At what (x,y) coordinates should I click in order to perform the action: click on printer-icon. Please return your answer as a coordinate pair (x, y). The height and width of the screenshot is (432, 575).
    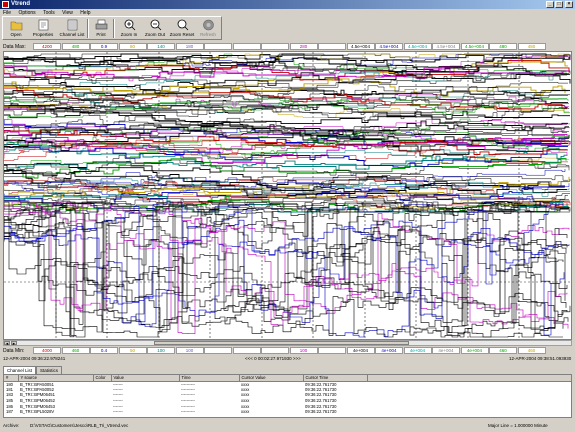
    Looking at the image, I should click on (101, 24).